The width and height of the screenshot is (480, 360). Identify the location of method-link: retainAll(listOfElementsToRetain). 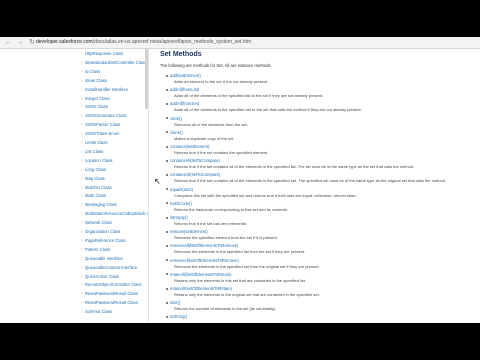
(200, 274).